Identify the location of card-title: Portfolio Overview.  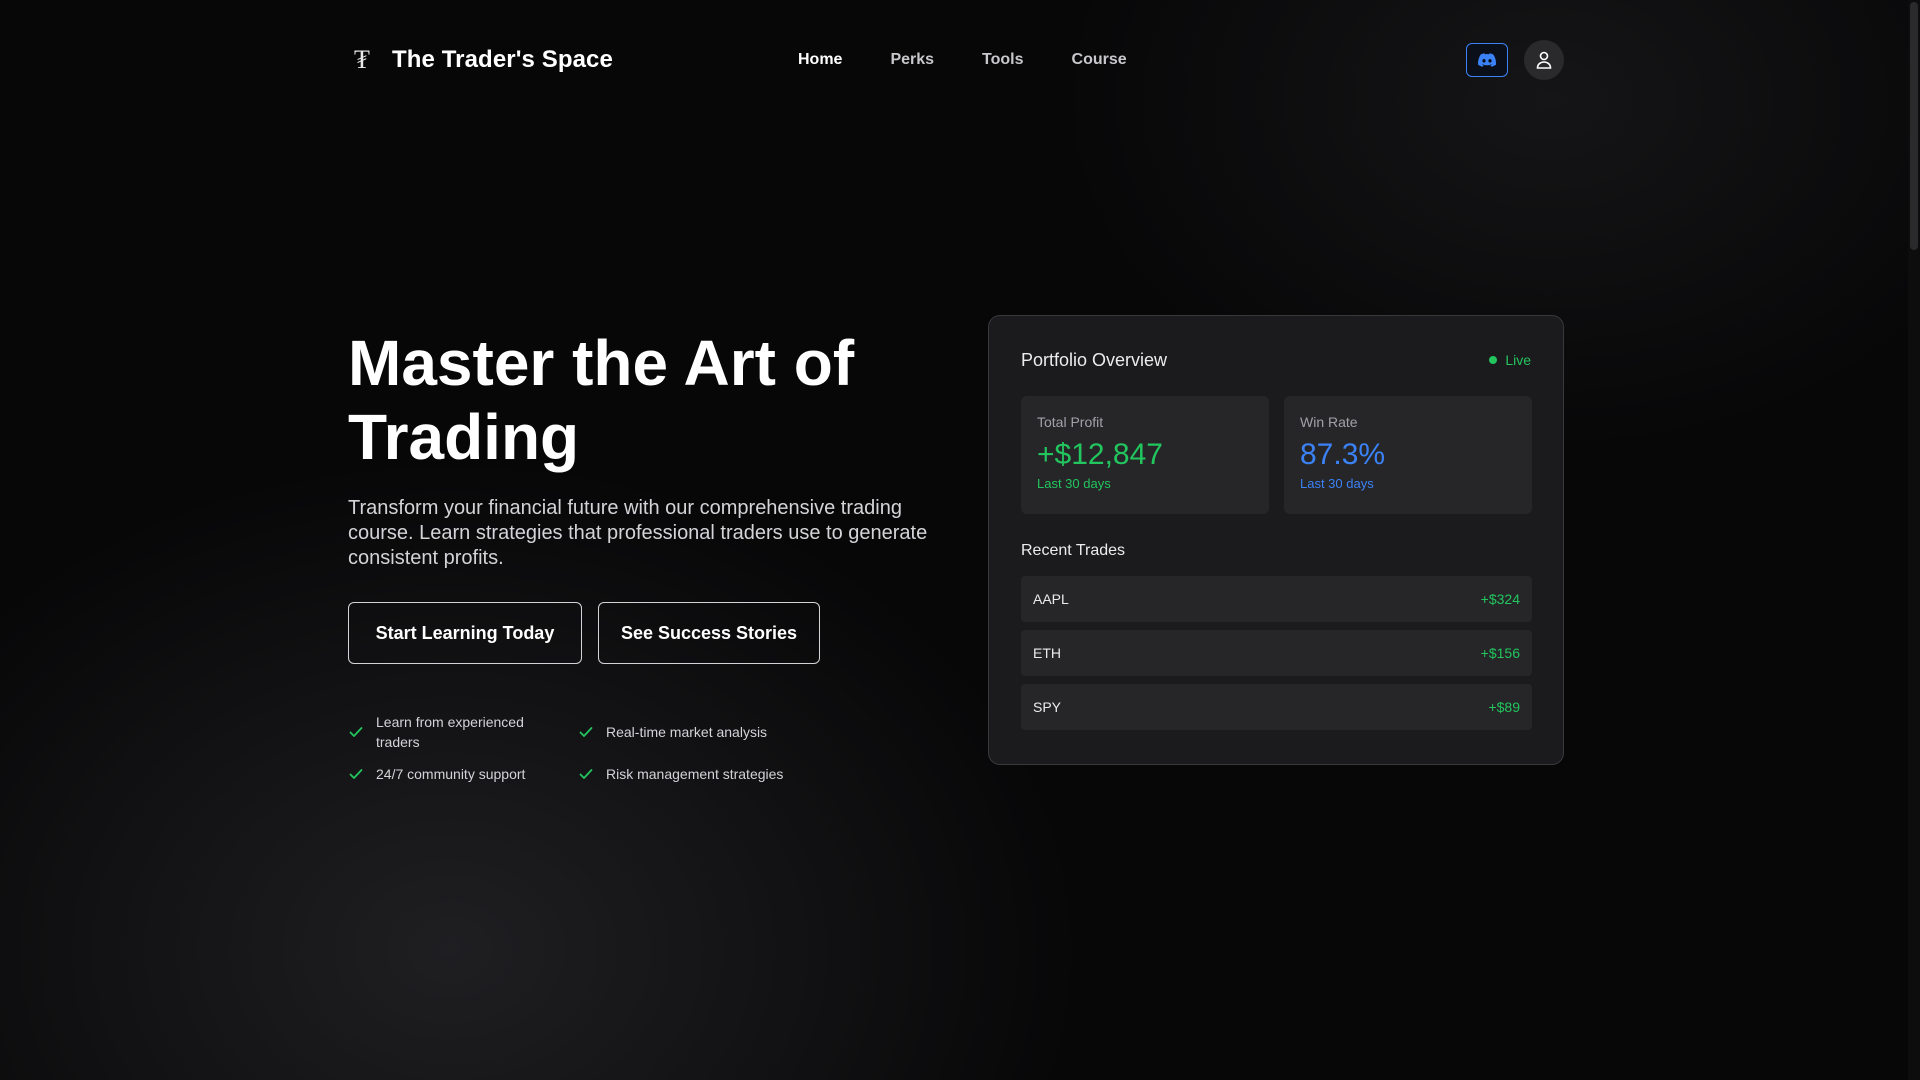
(1094, 360).